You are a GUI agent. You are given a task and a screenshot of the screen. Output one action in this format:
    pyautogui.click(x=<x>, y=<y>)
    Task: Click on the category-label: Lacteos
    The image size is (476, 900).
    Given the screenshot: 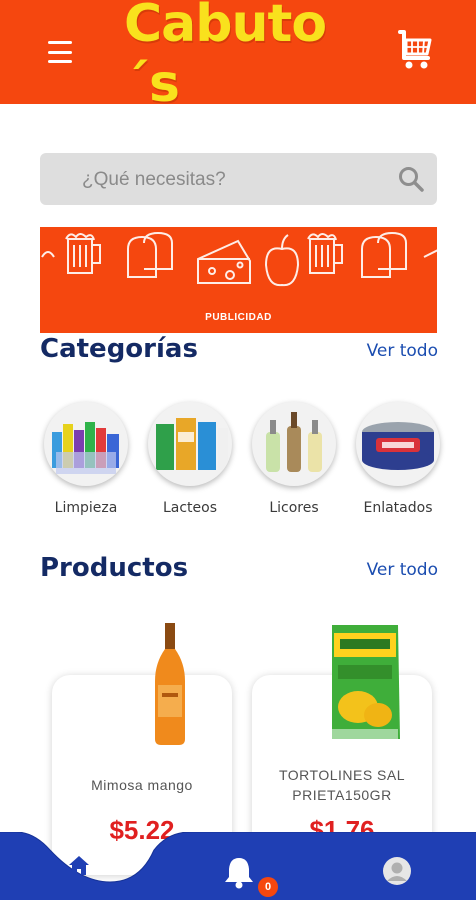 What is the action you would take?
    pyautogui.click(x=190, y=508)
    